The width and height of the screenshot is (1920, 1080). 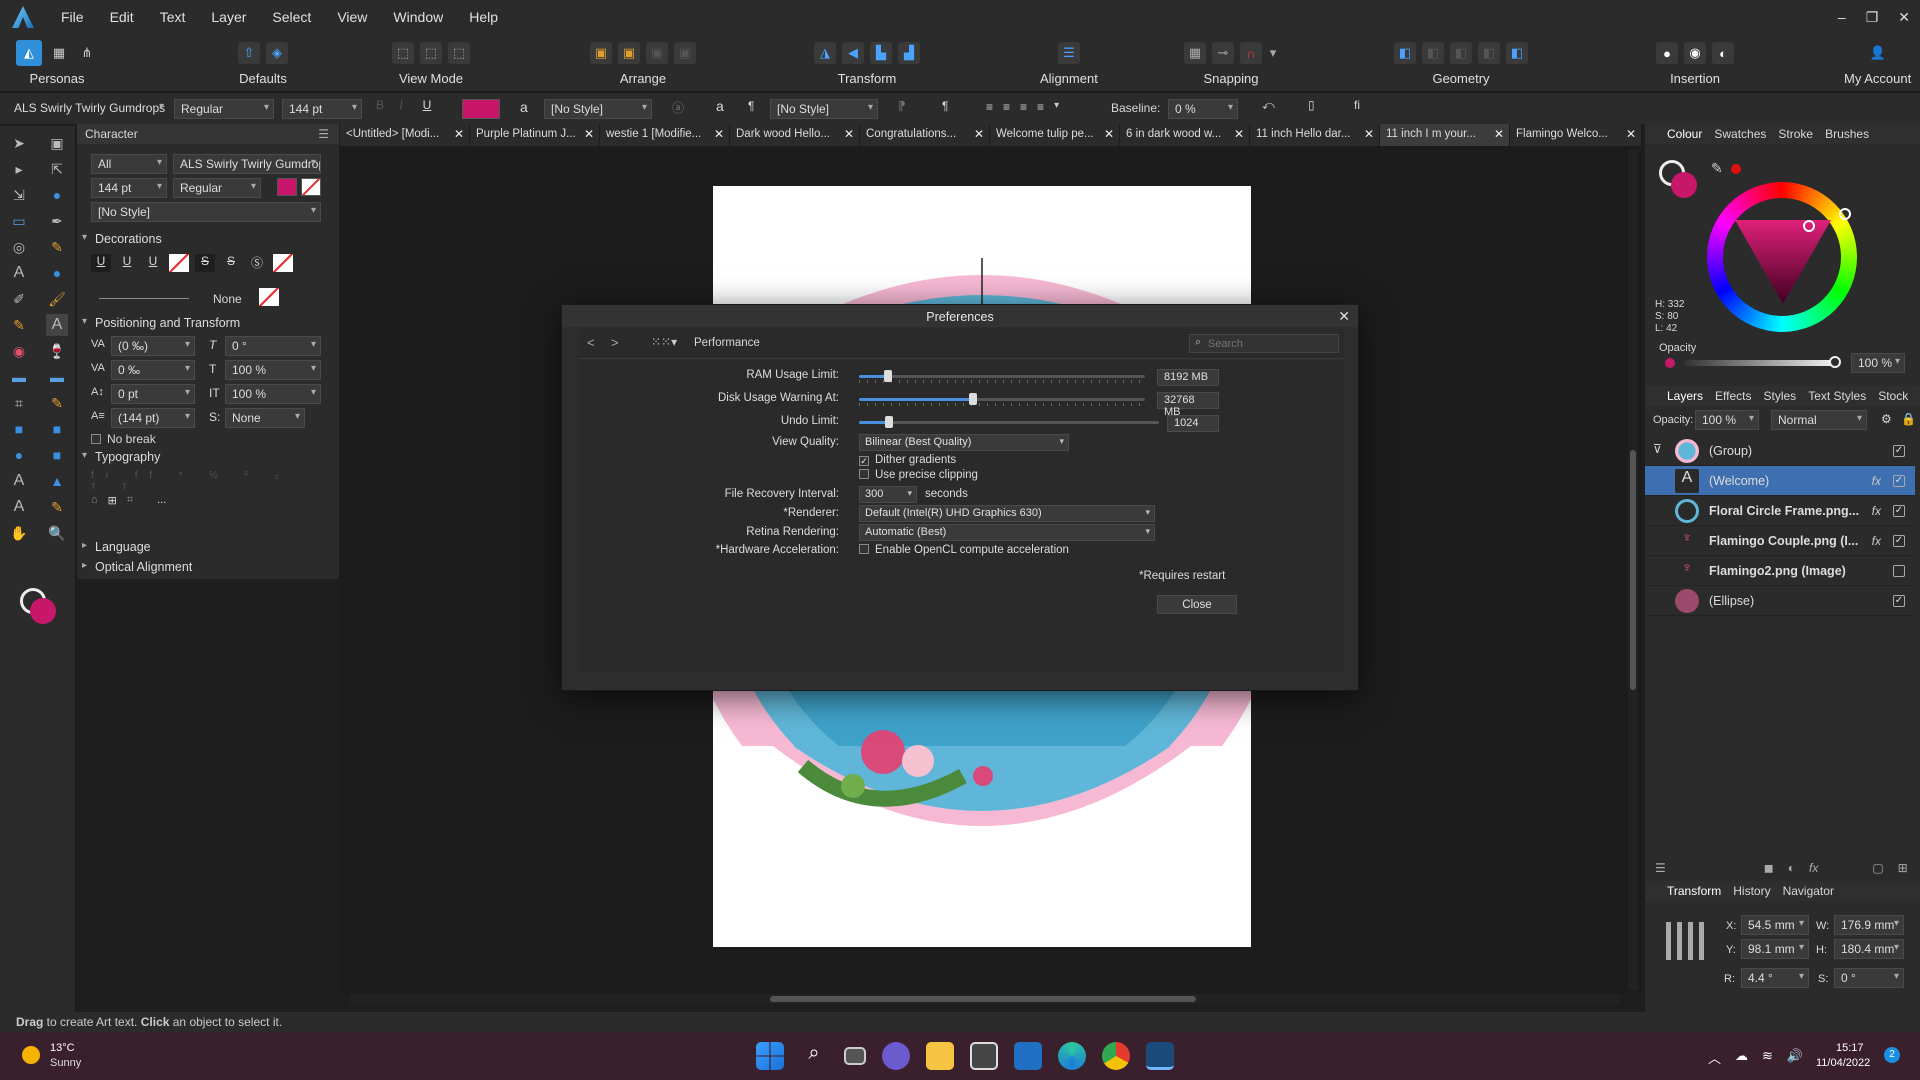 I want to click on vertical-scroll-thumb, so click(x=1633, y=570).